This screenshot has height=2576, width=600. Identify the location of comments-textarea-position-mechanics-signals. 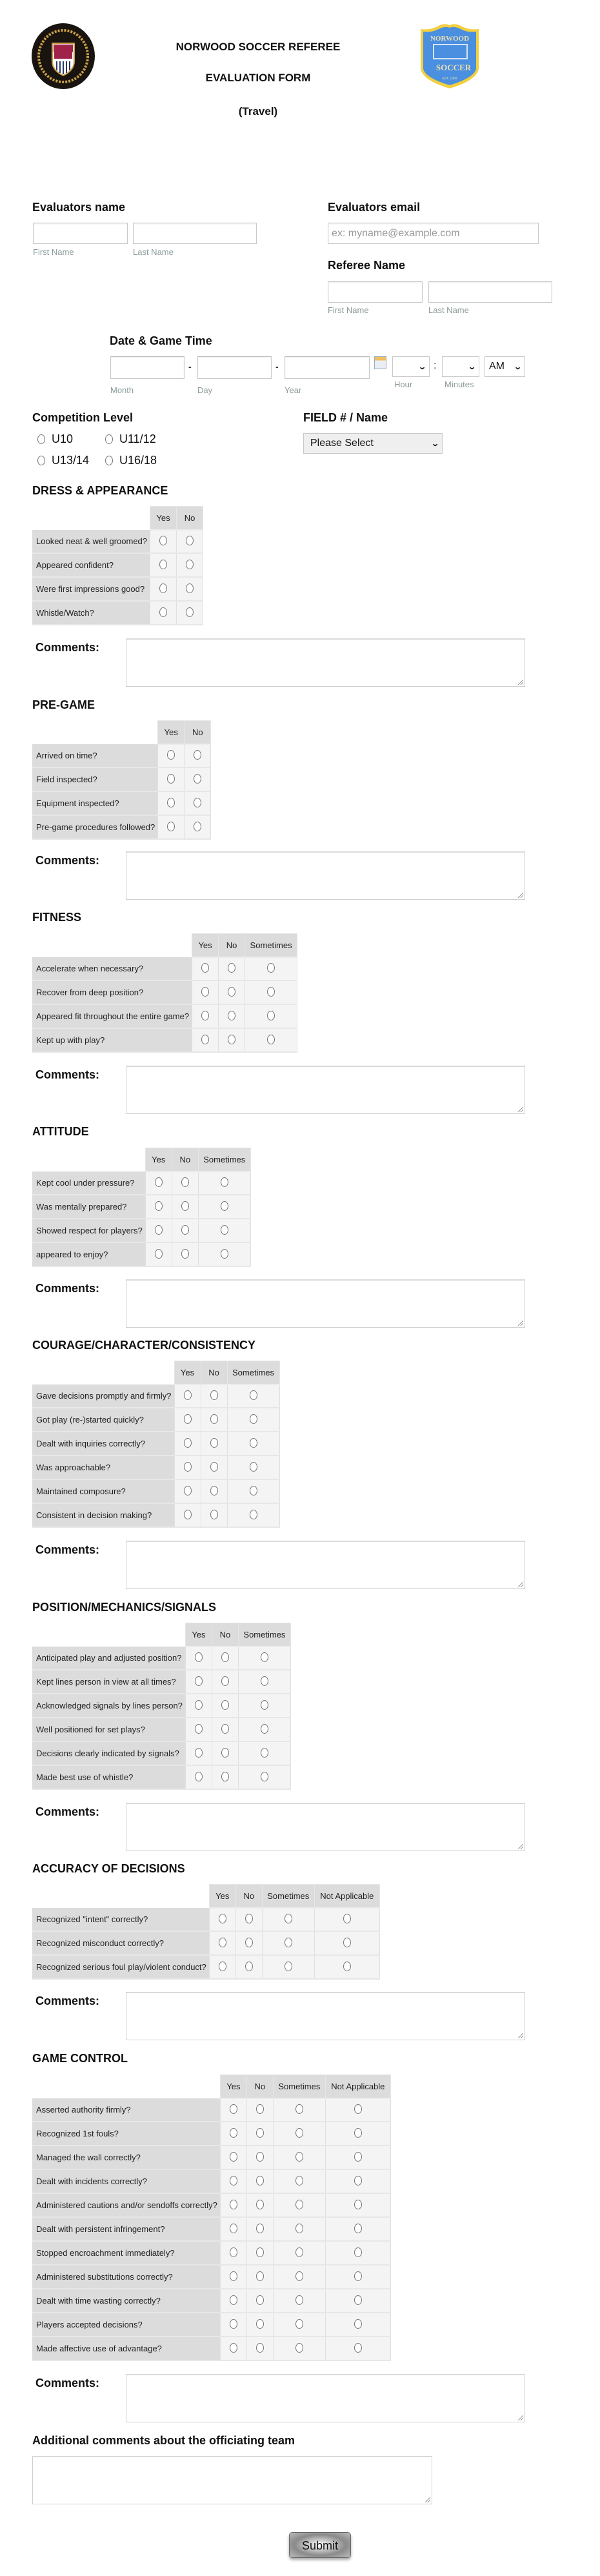
(325, 1827).